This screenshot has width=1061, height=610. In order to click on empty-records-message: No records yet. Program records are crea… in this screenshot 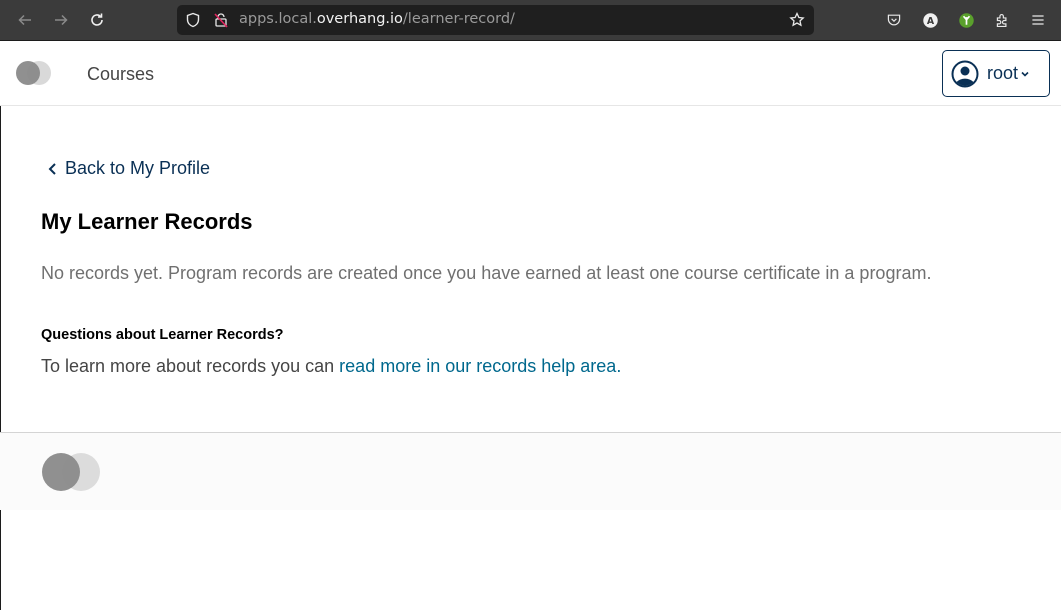, I will do `click(486, 273)`.